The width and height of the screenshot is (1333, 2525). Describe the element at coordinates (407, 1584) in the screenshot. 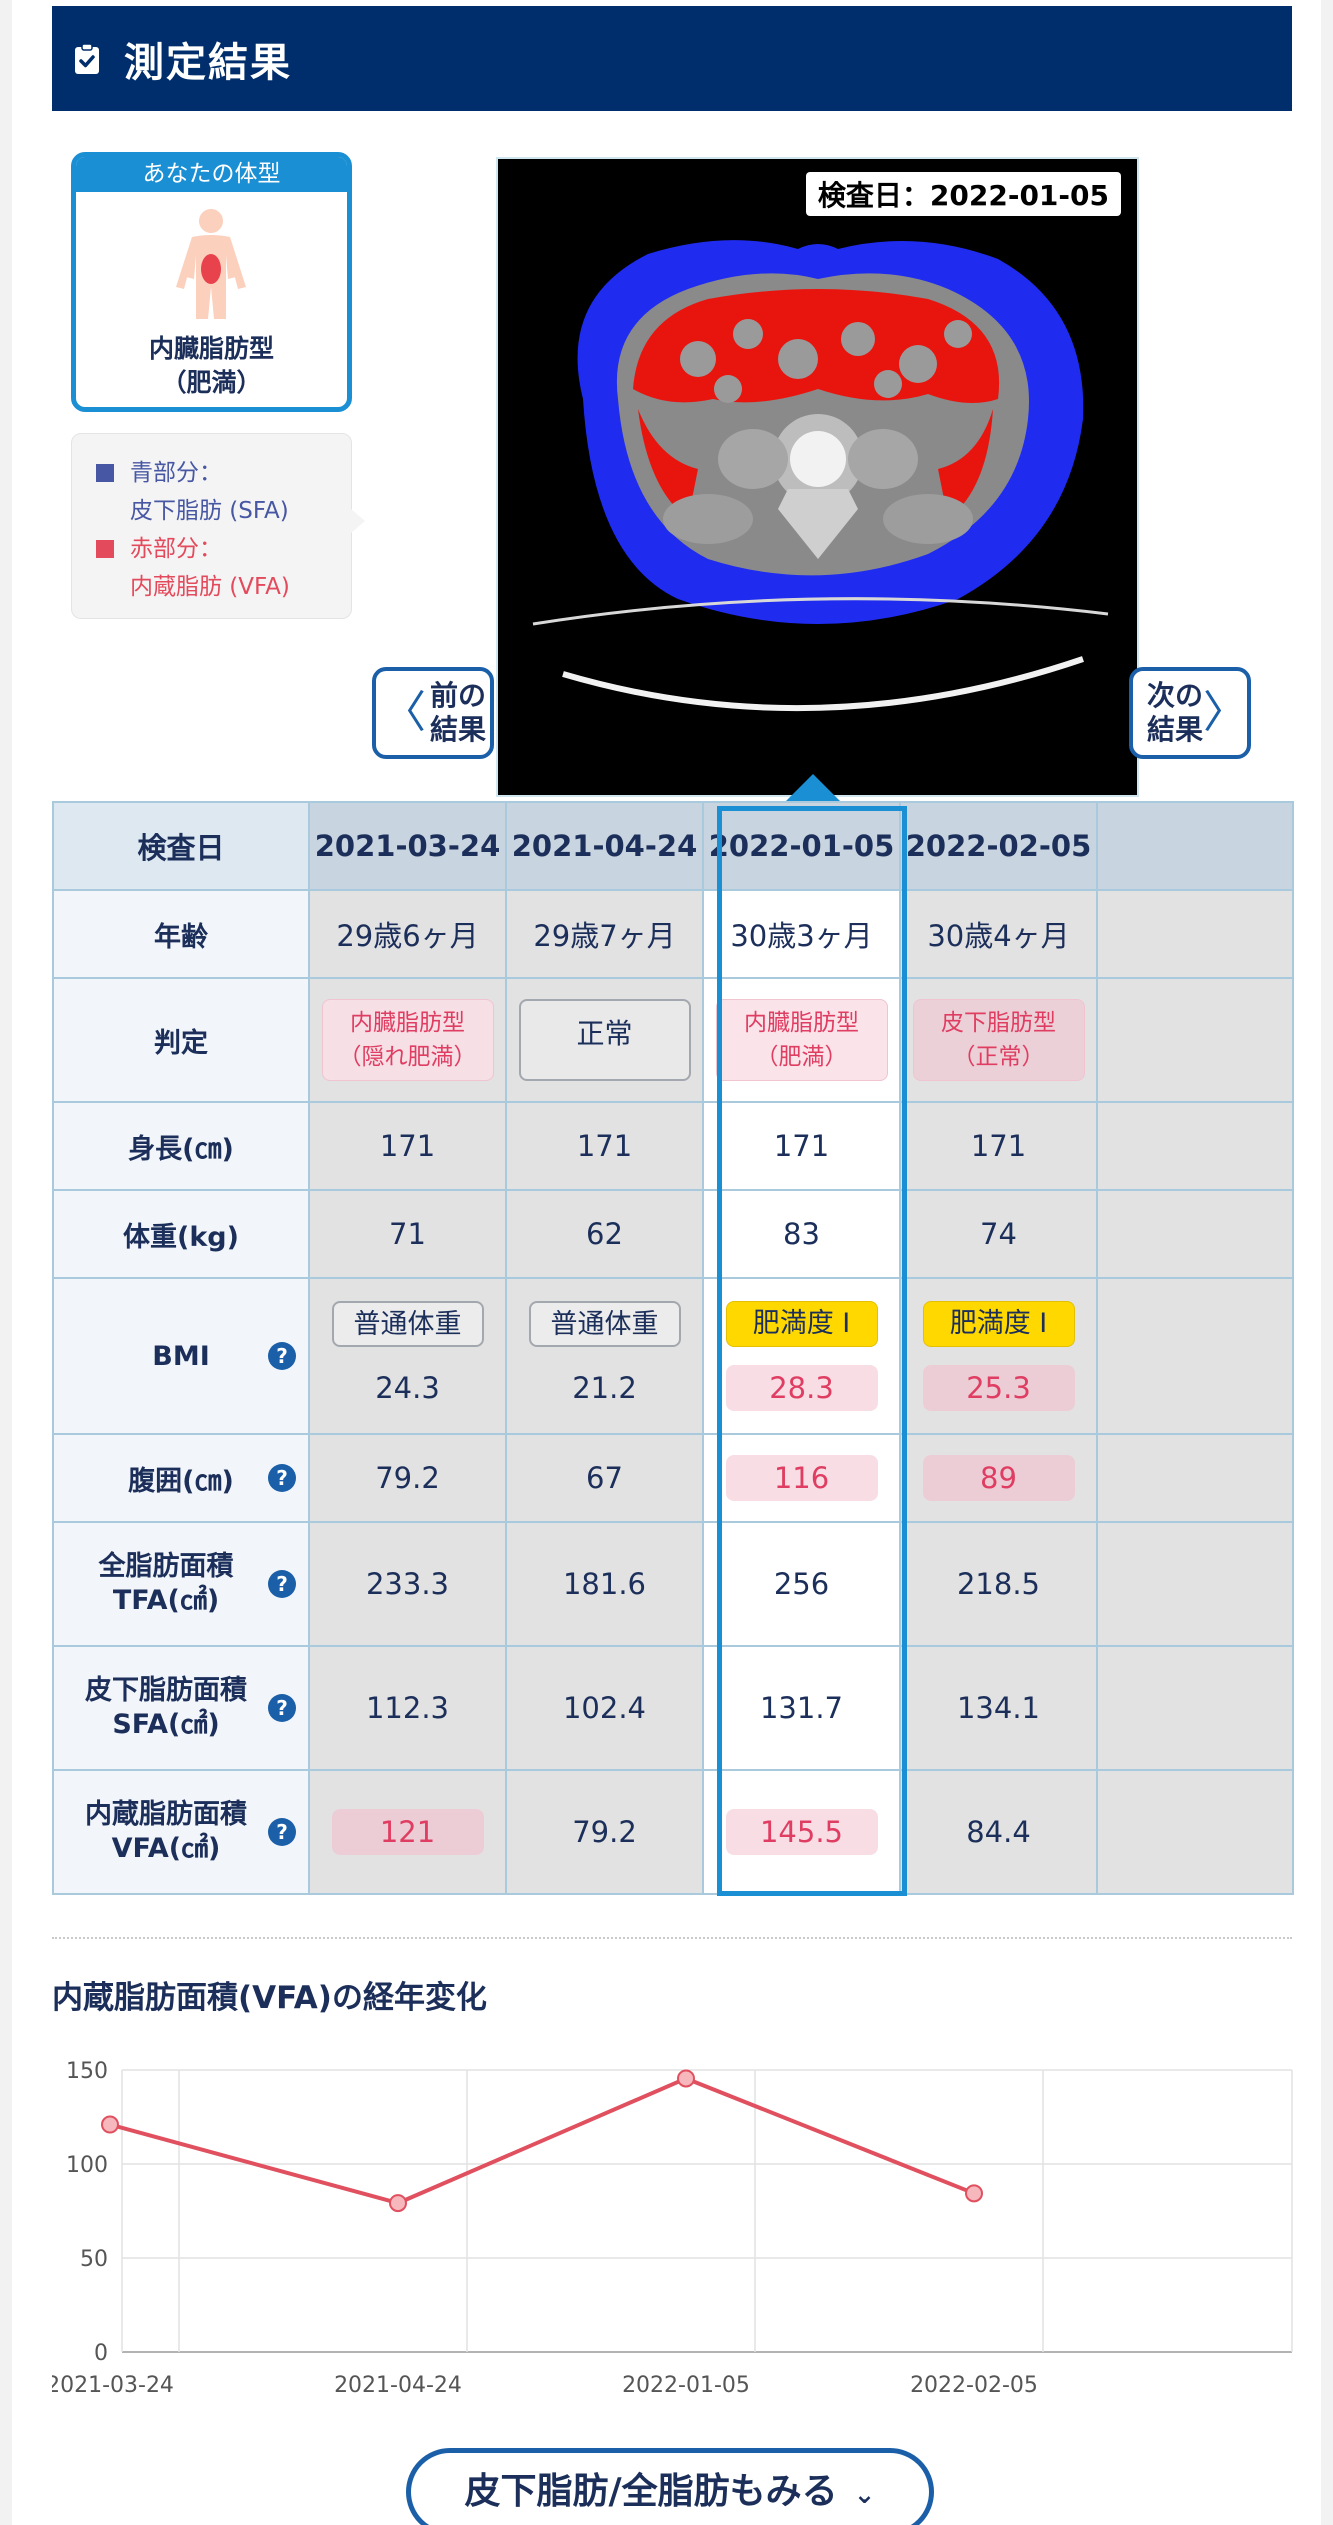

I see `tfa-cell: 233.3` at that location.